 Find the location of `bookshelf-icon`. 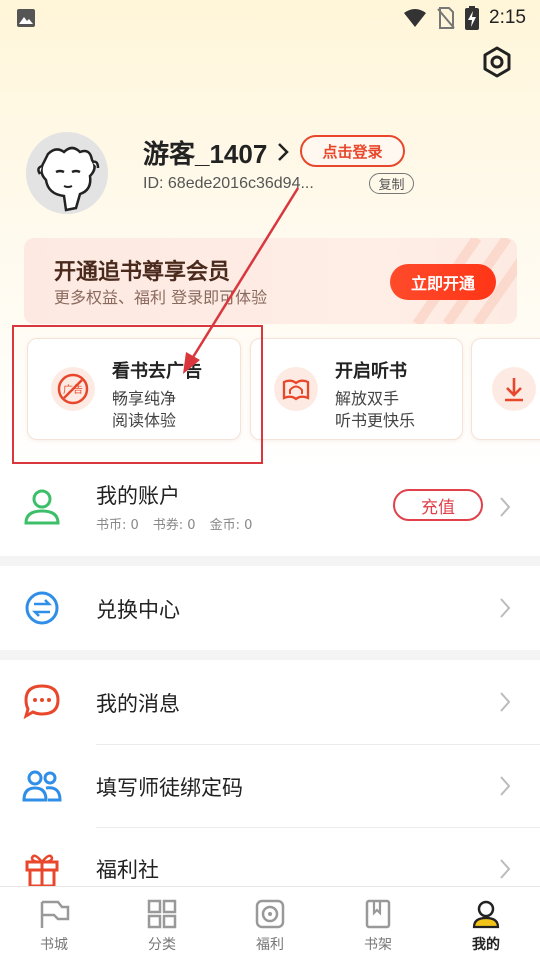

bookshelf-icon is located at coordinates (378, 914).